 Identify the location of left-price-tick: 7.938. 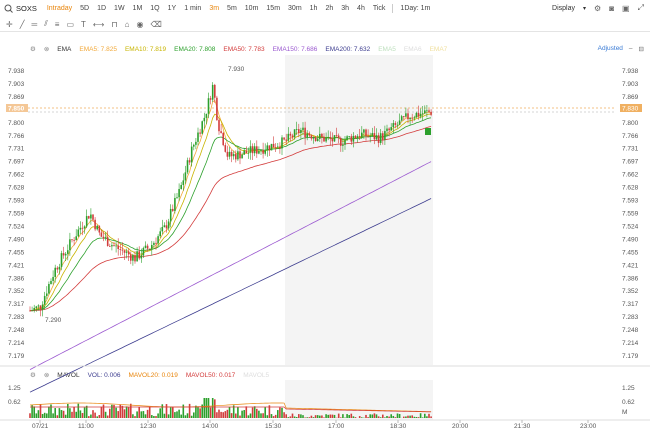
(16, 71).